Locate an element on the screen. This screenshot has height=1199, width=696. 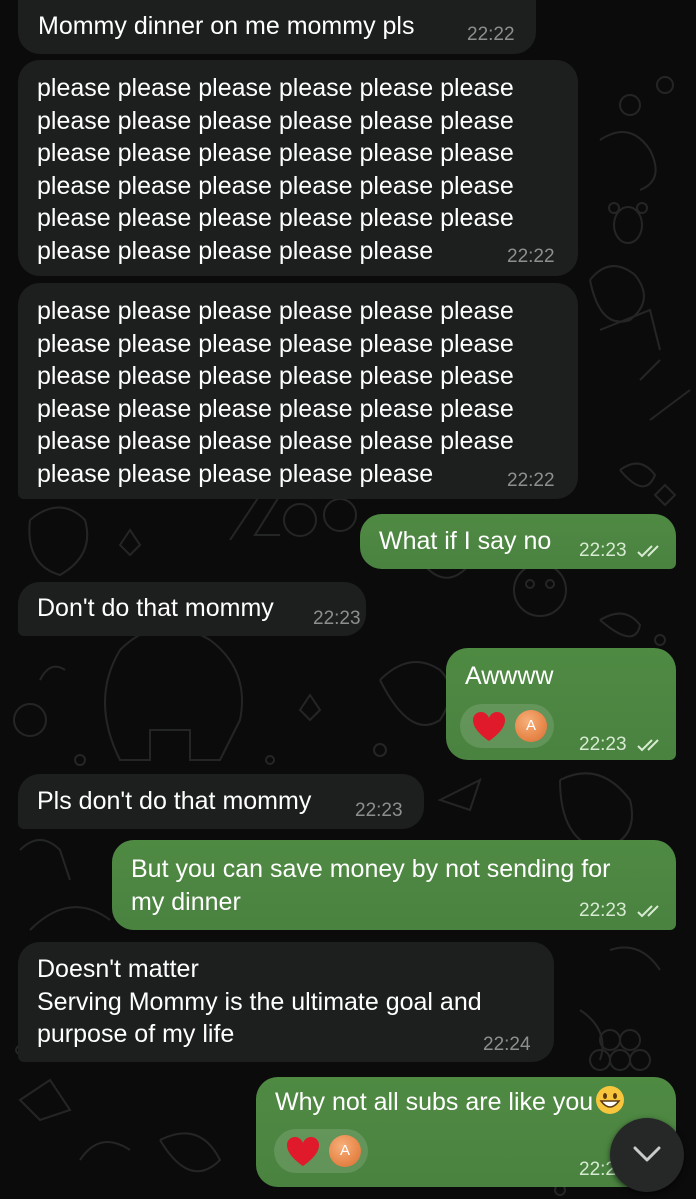
scroll-to-bottom-button is located at coordinates (647, 1155).